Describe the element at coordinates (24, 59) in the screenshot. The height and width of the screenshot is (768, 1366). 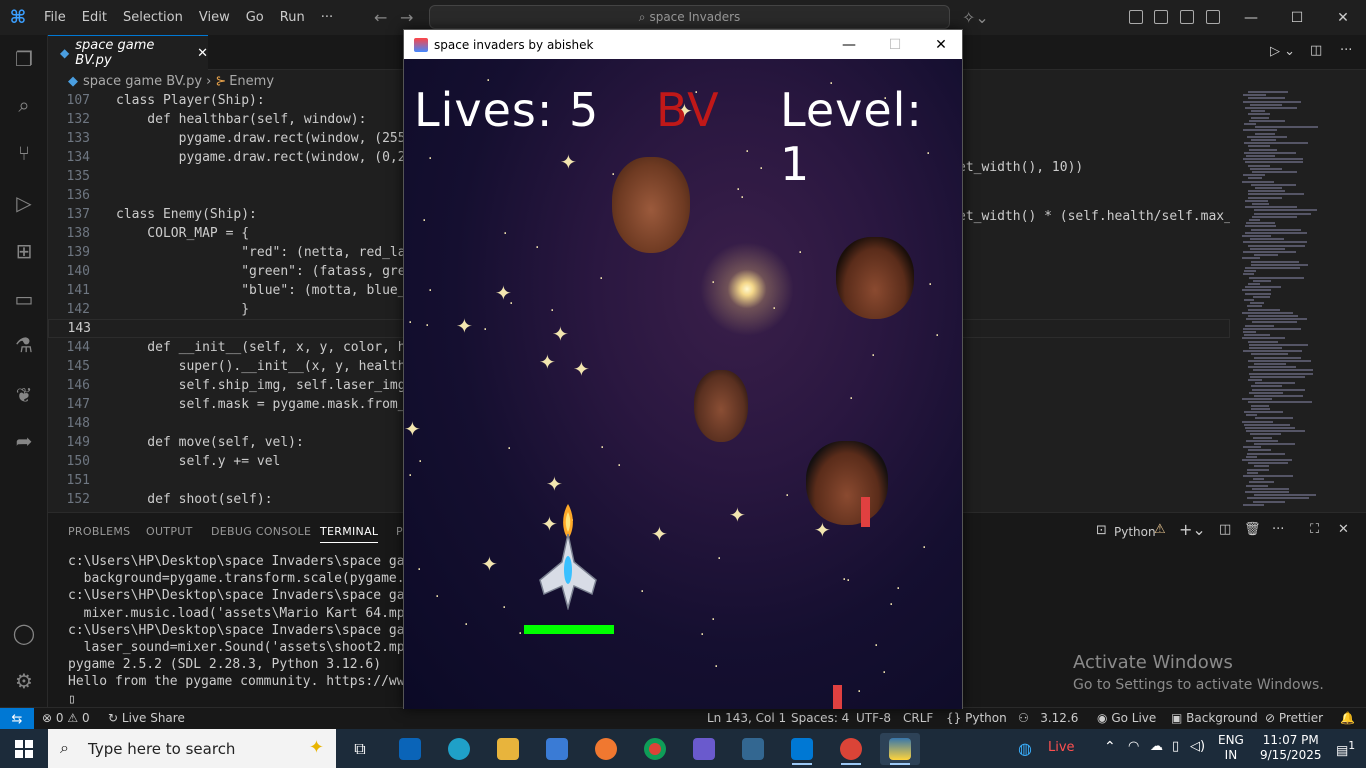
I see `explorer-icon: ❐` at that location.